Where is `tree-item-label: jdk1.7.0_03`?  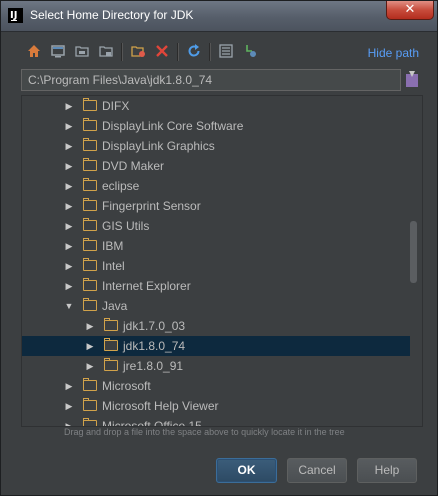 tree-item-label: jdk1.7.0_03 is located at coordinates (154, 326).